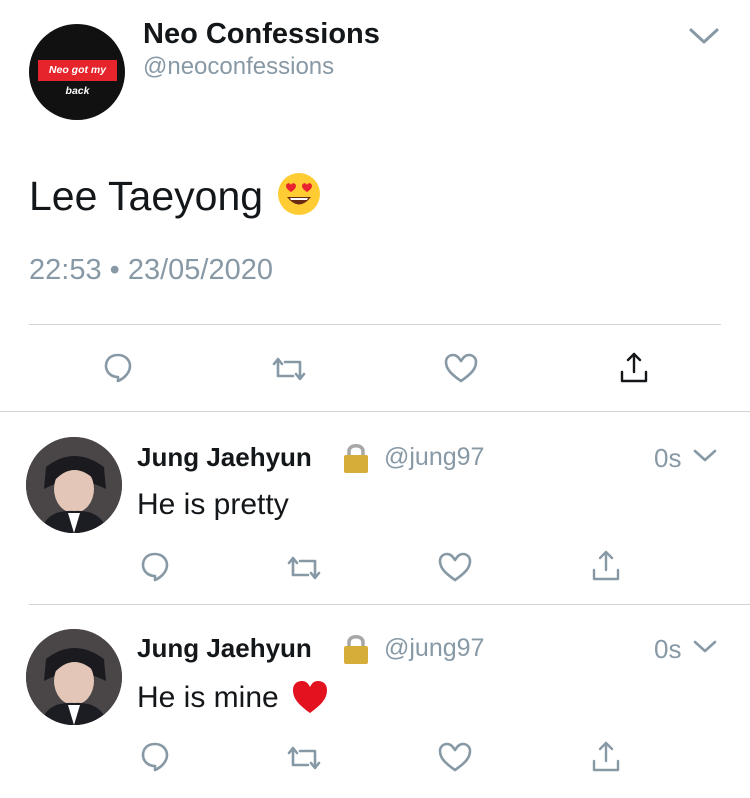 The height and width of the screenshot is (798, 750). I want to click on tweet-text-row: Lee Taeyong, so click(175, 196).